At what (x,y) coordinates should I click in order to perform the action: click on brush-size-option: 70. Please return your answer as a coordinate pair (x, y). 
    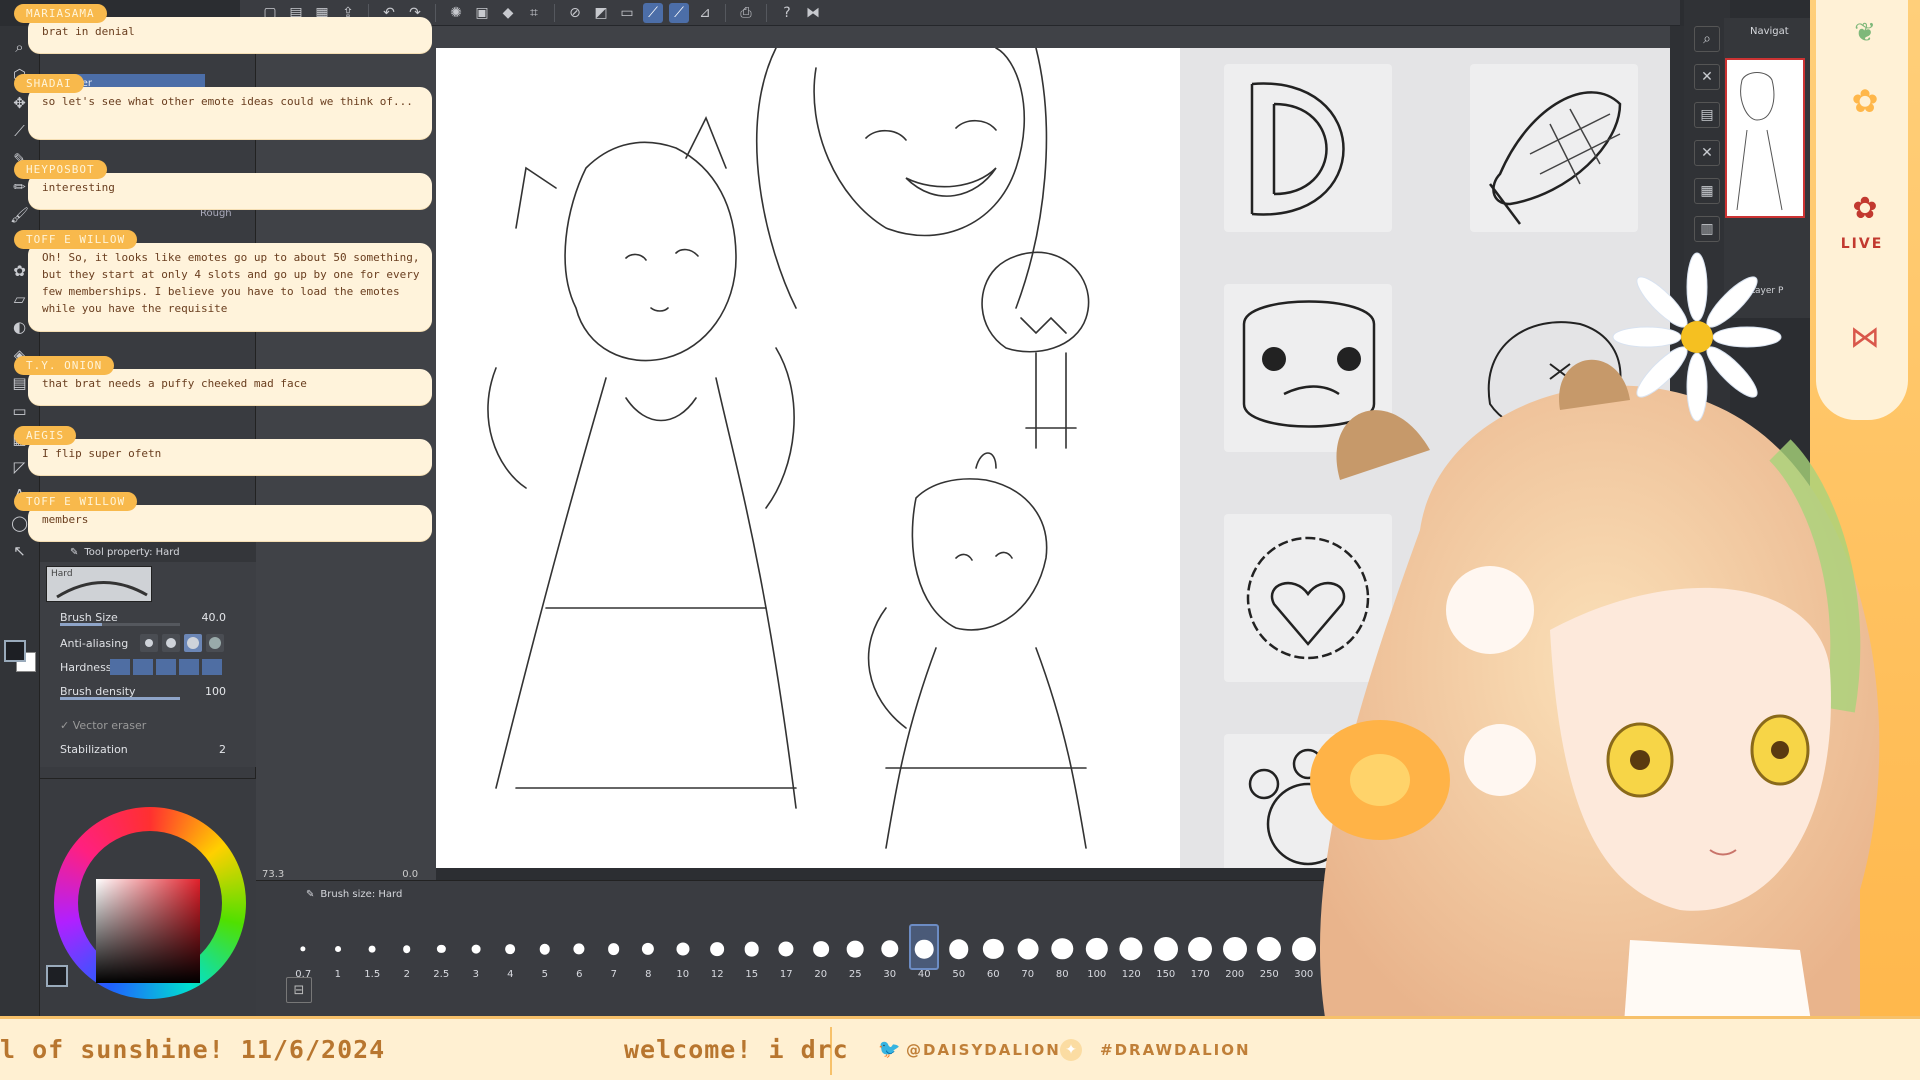
    Looking at the image, I should click on (1028, 951).